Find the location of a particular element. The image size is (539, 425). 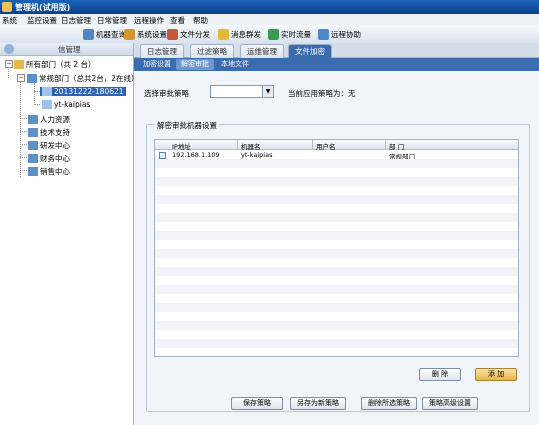

system-settings-button: 系统设置 is located at coordinates (145, 34).